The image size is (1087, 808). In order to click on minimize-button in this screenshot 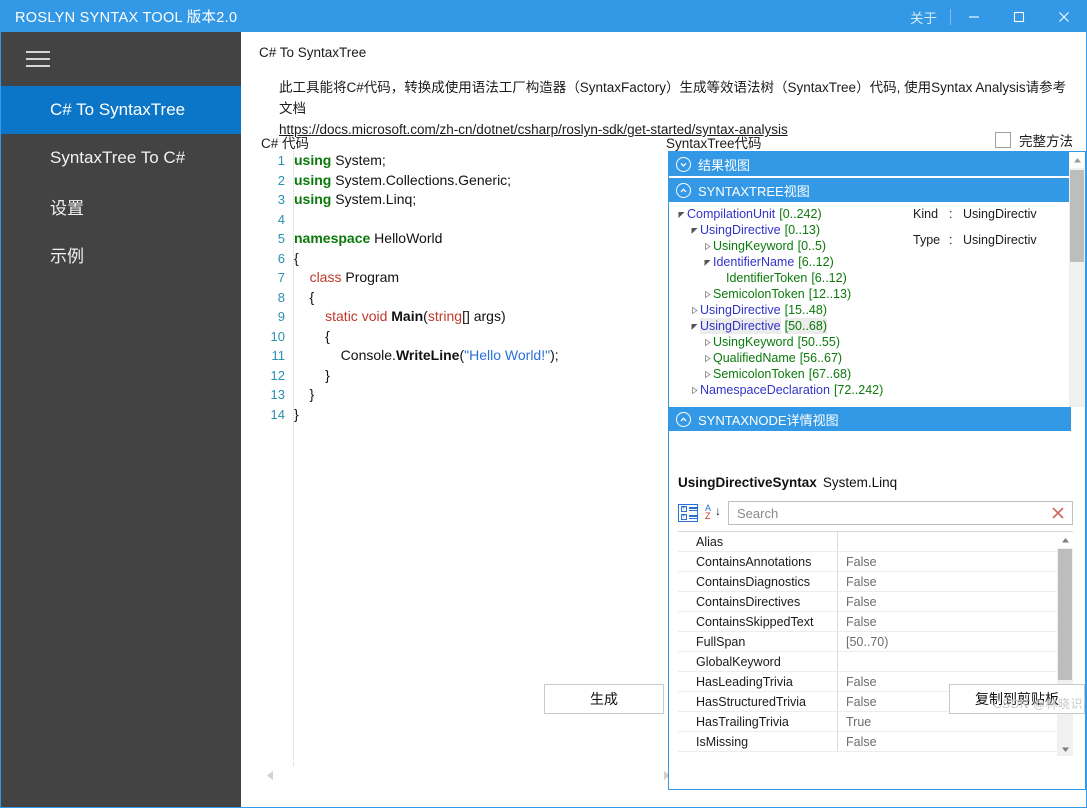, I will do `click(973, 16)`.